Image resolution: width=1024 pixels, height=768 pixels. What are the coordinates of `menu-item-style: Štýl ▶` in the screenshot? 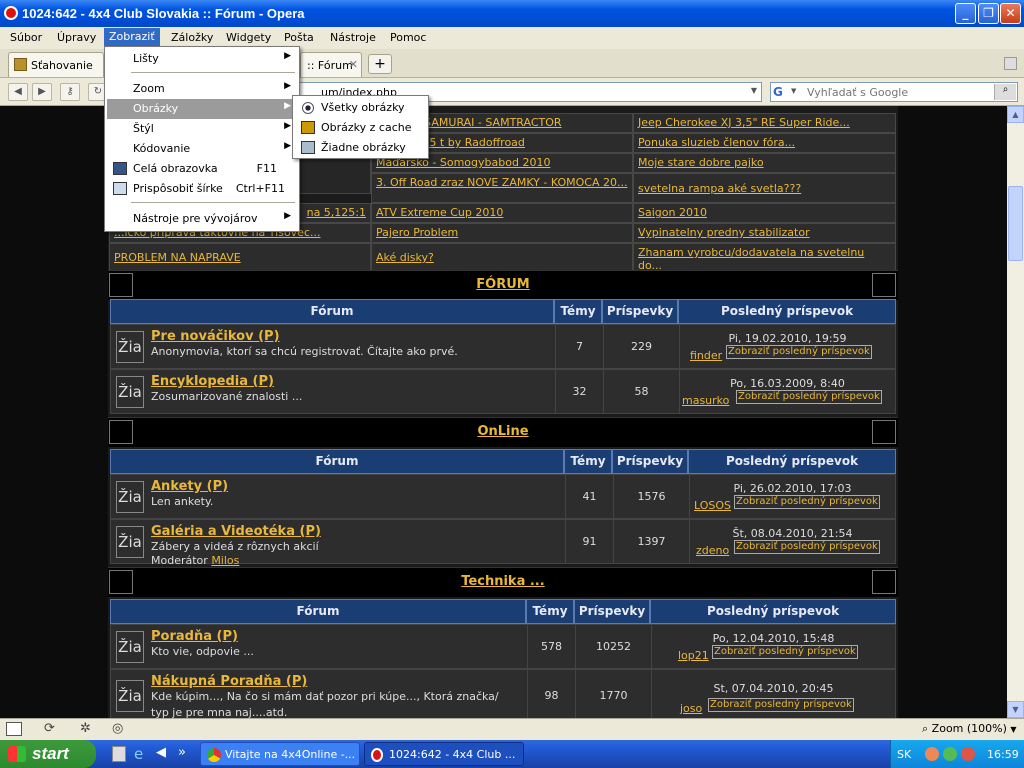 It's located at (202, 129).